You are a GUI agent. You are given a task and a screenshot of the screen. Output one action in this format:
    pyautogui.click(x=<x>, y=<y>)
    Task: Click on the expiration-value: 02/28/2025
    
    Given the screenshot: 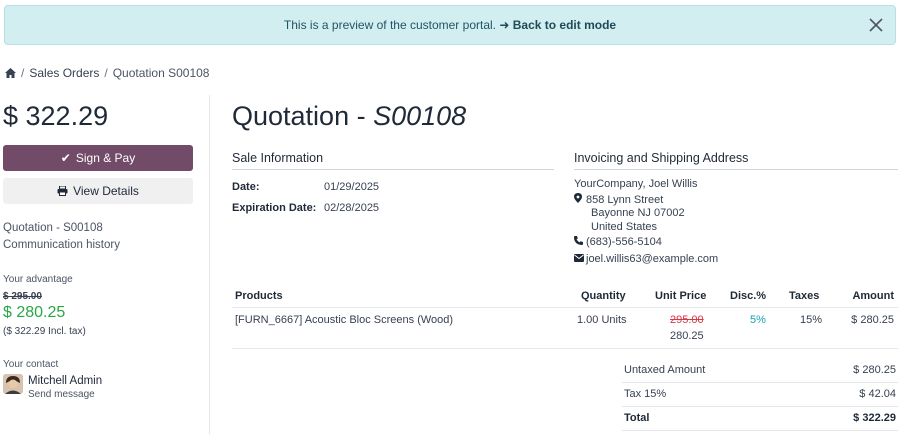 What is the action you would take?
    pyautogui.click(x=352, y=208)
    